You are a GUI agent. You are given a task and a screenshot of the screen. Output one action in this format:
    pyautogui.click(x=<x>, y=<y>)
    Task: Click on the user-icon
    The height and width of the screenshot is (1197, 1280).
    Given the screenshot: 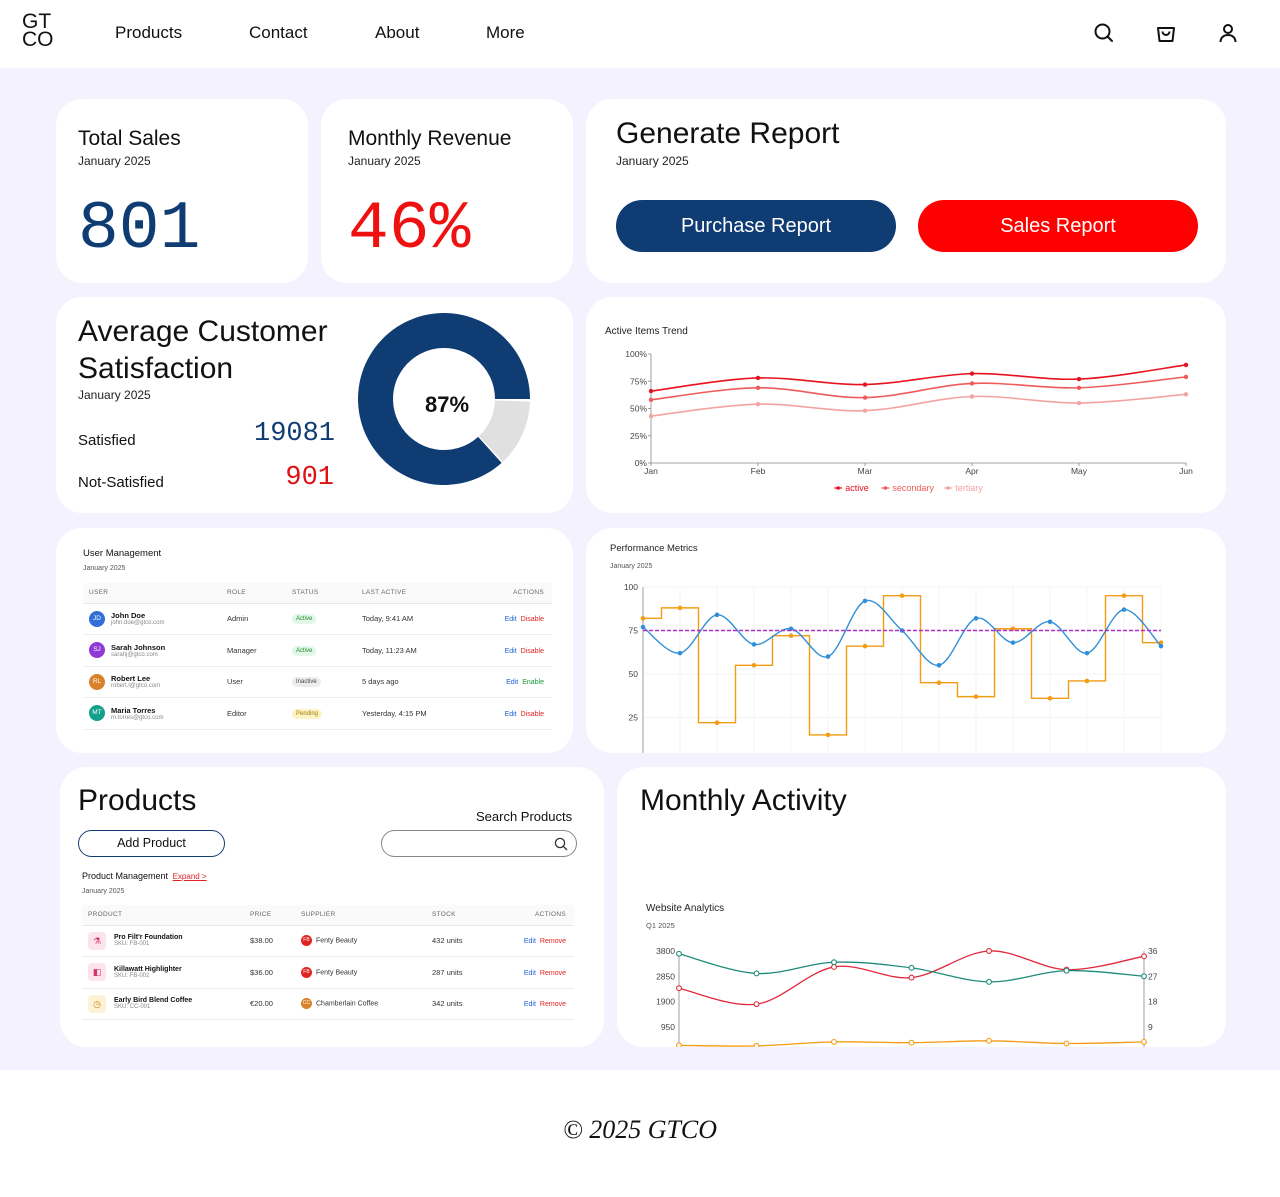 What is the action you would take?
    pyautogui.click(x=1228, y=33)
    